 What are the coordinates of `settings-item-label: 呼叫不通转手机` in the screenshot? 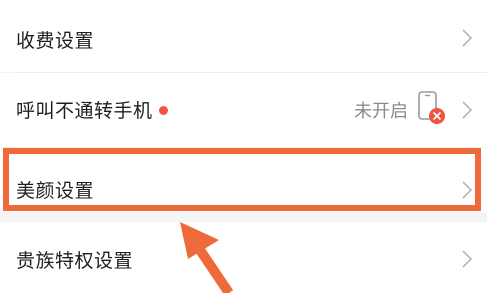 It's located at (92, 109).